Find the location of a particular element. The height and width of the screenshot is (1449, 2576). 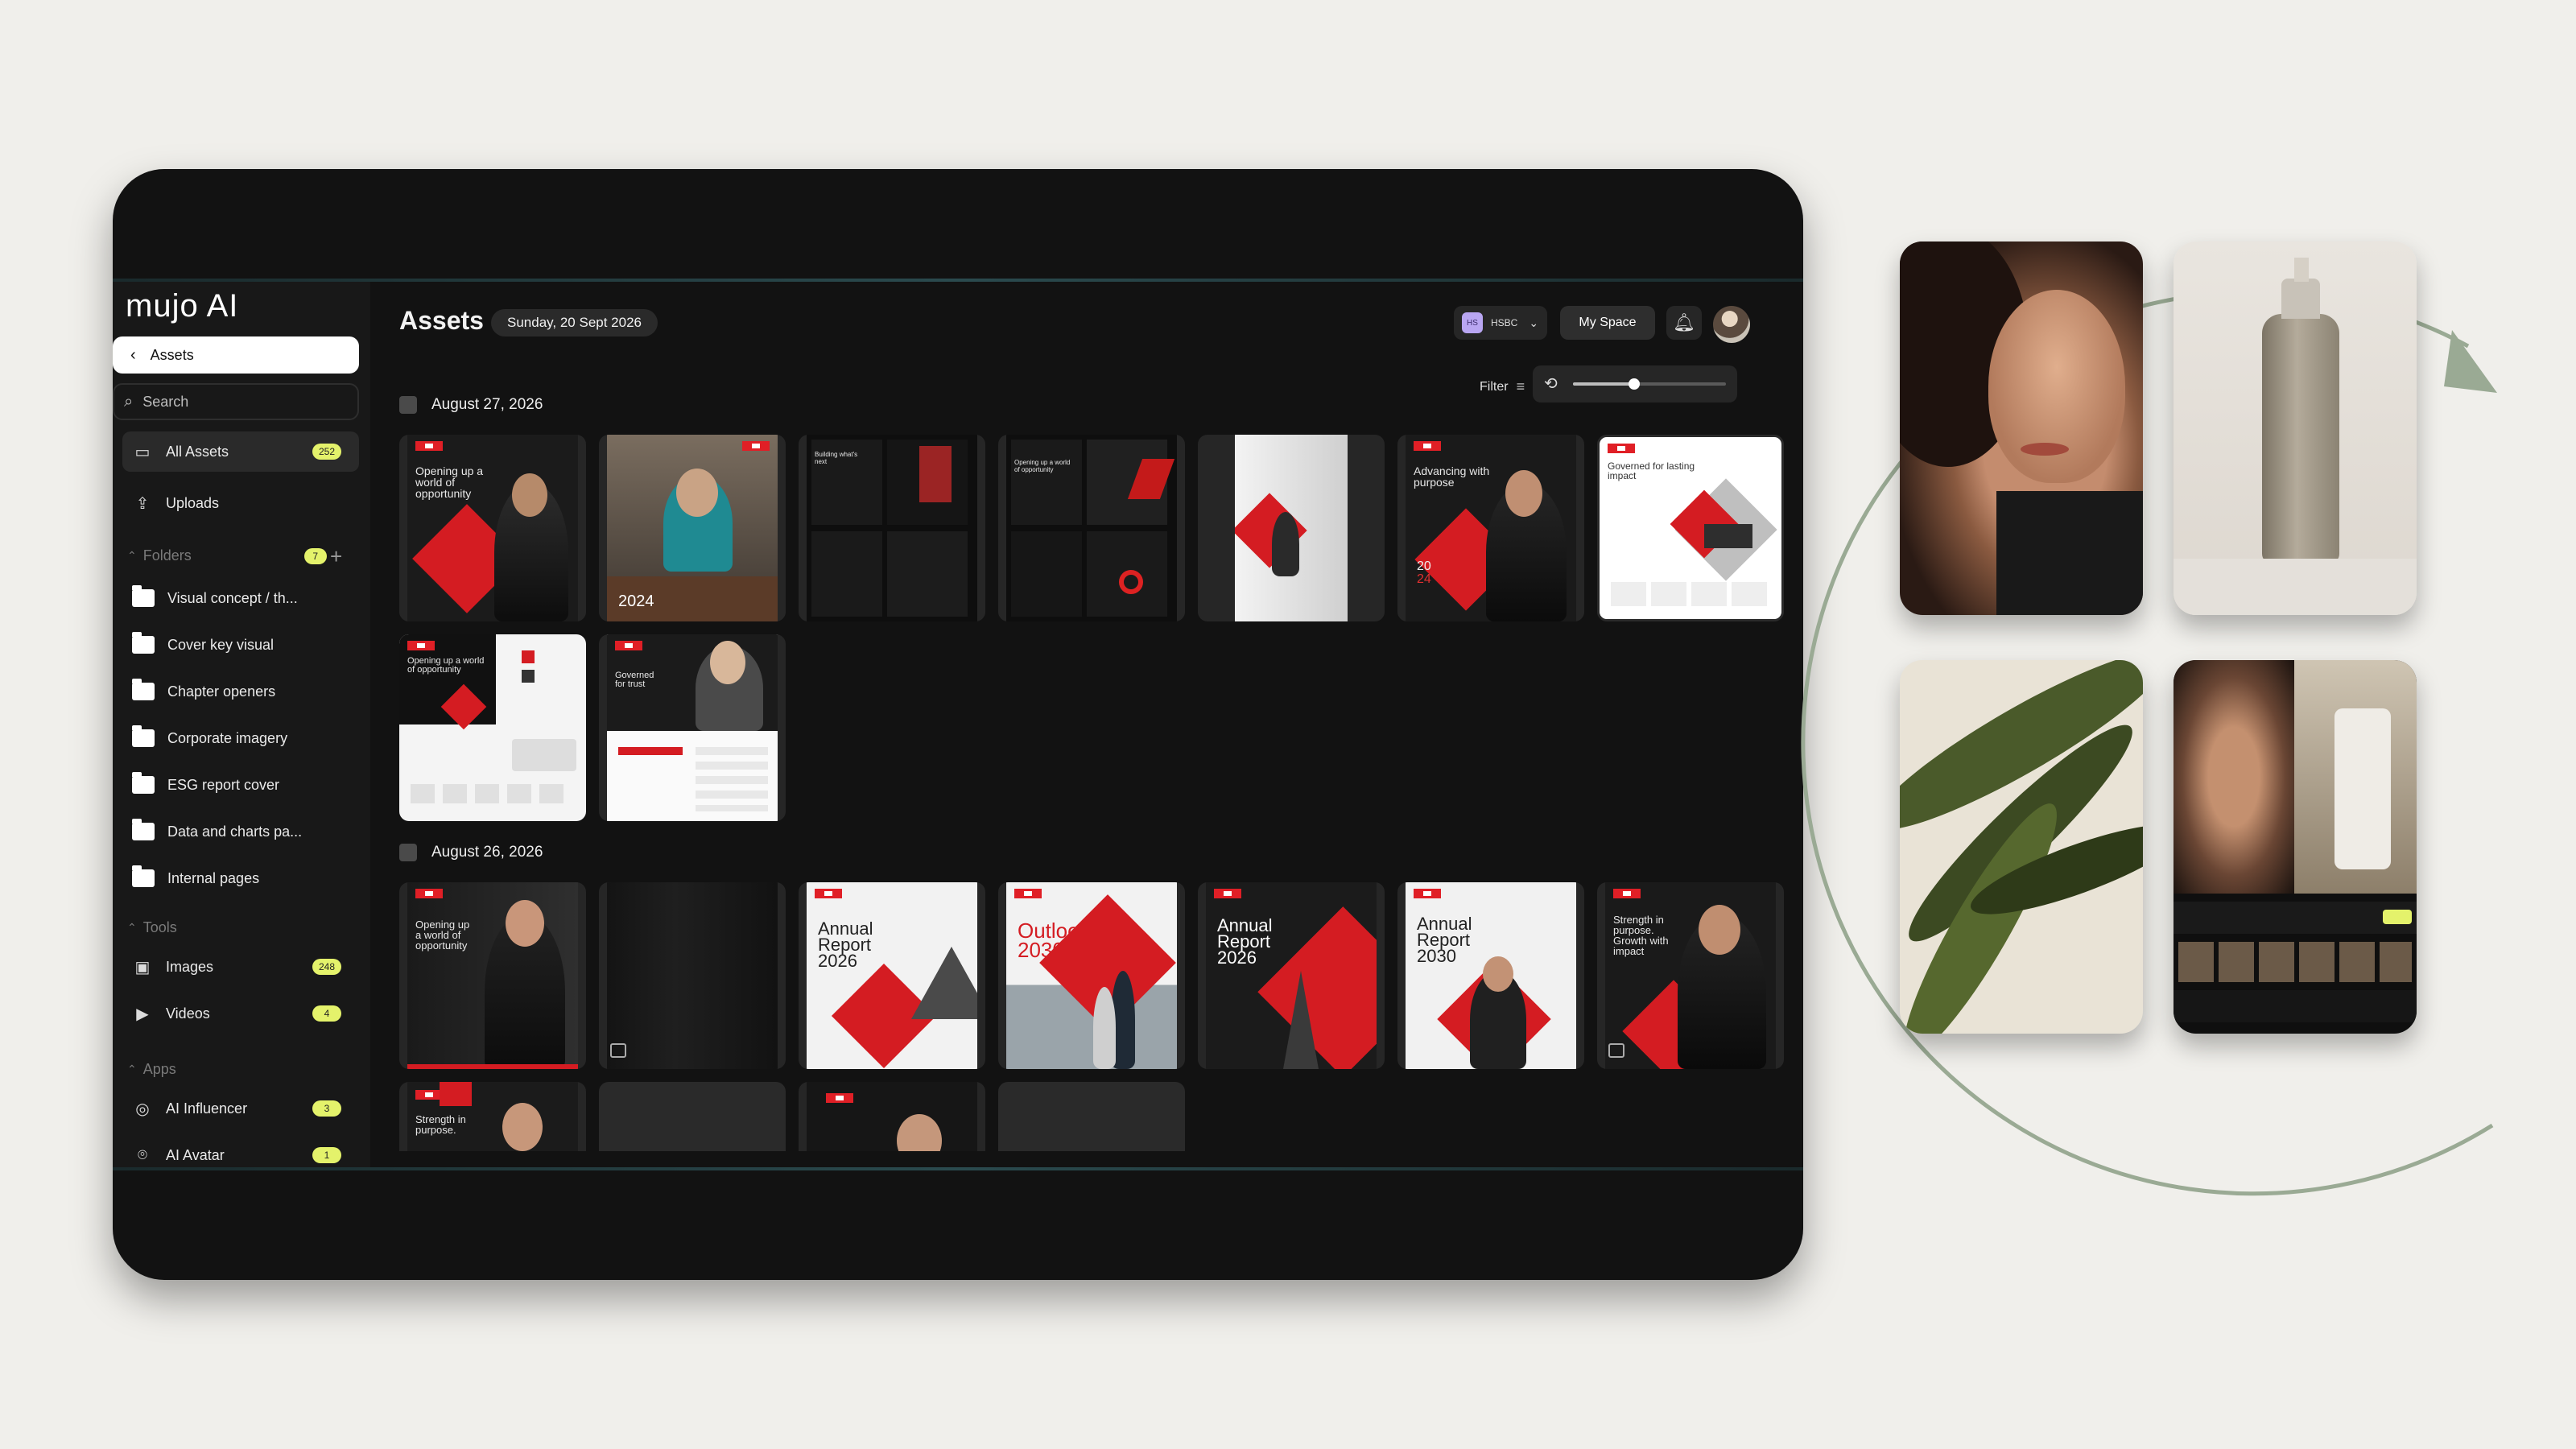

upload-icon: ⇪ is located at coordinates (142, 504).